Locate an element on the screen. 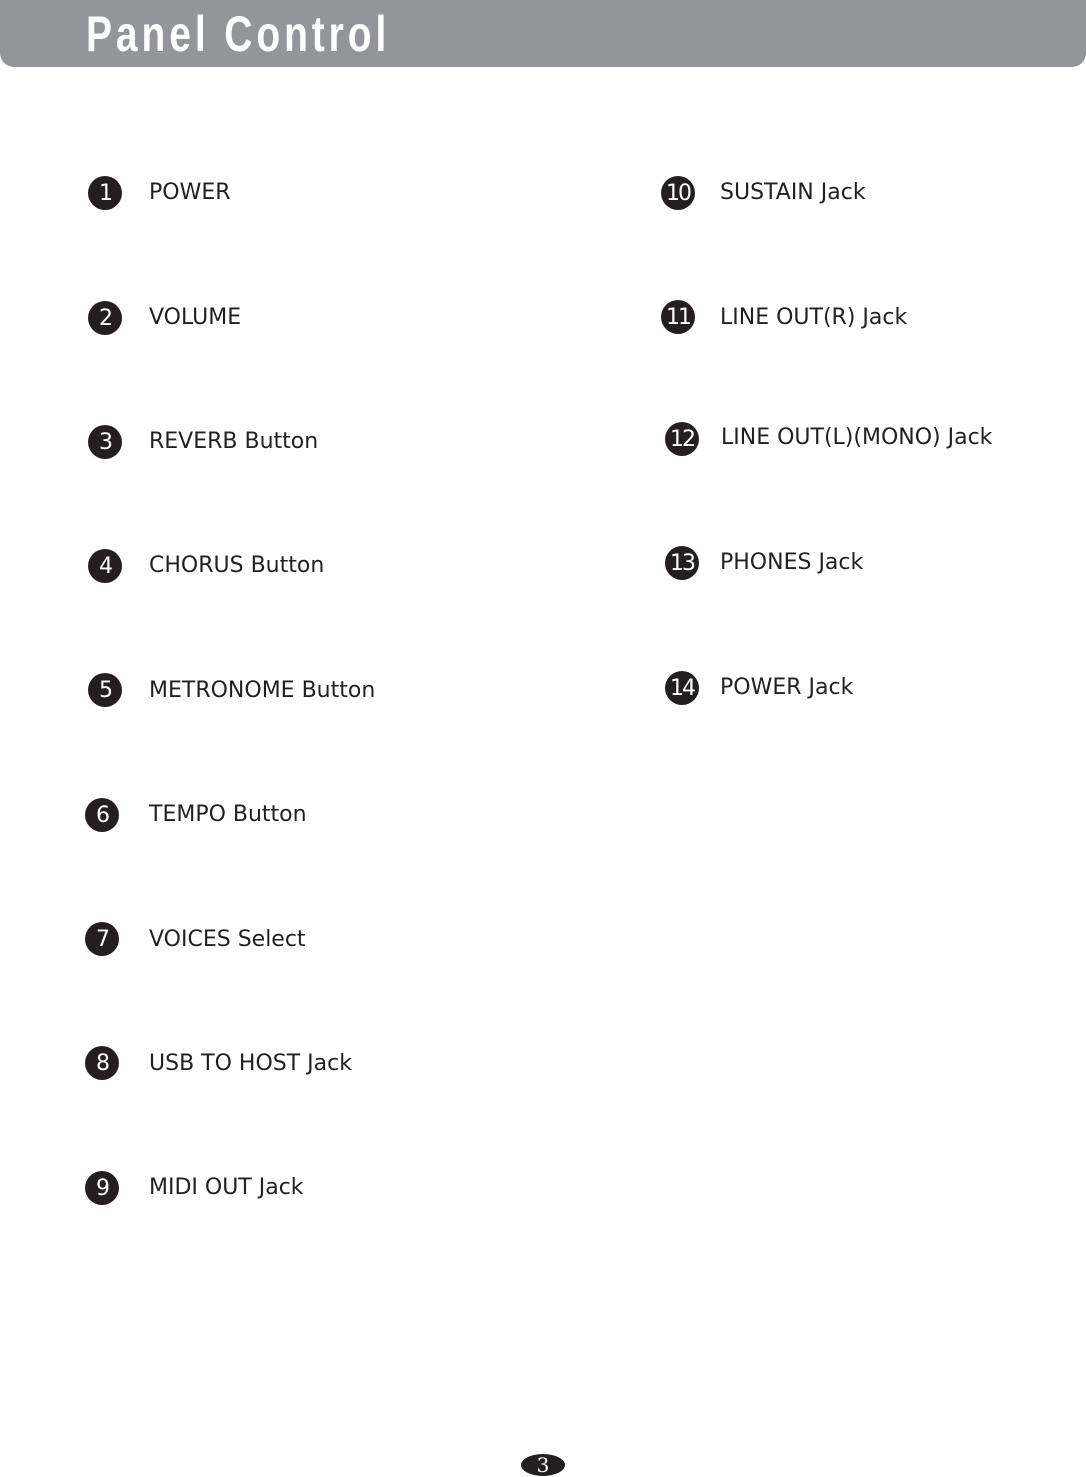 The width and height of the screenshot is (1086, 1477). item-label: USB TO HOST Jack is located at coordinates (250, 1063).